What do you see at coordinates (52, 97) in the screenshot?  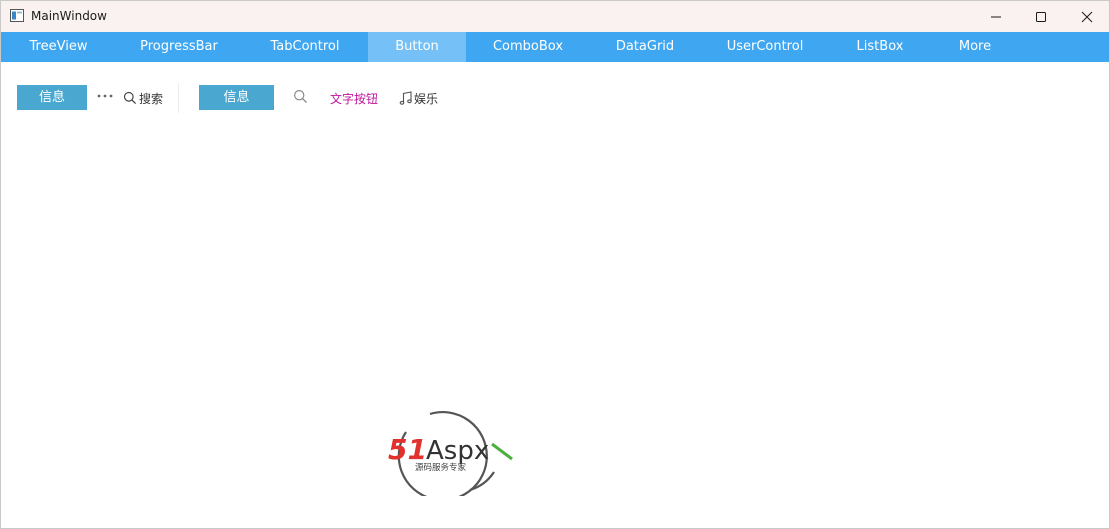 I see `info-button: 信息` at bounding box center [52, 97].